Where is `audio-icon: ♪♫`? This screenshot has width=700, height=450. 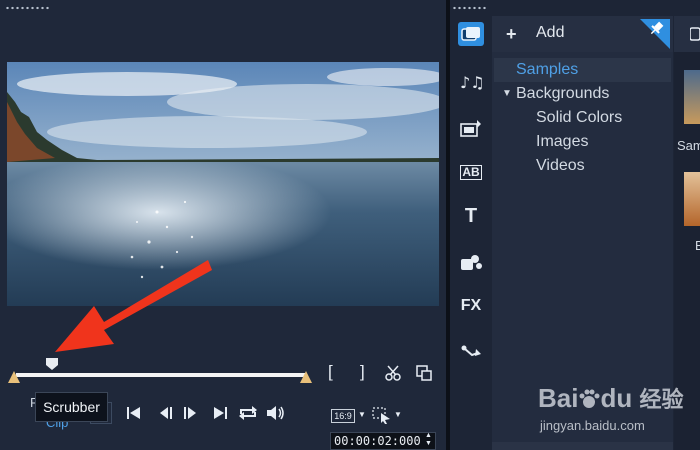
audio-icon: ♪♫ is located at coordinates (471, 82).